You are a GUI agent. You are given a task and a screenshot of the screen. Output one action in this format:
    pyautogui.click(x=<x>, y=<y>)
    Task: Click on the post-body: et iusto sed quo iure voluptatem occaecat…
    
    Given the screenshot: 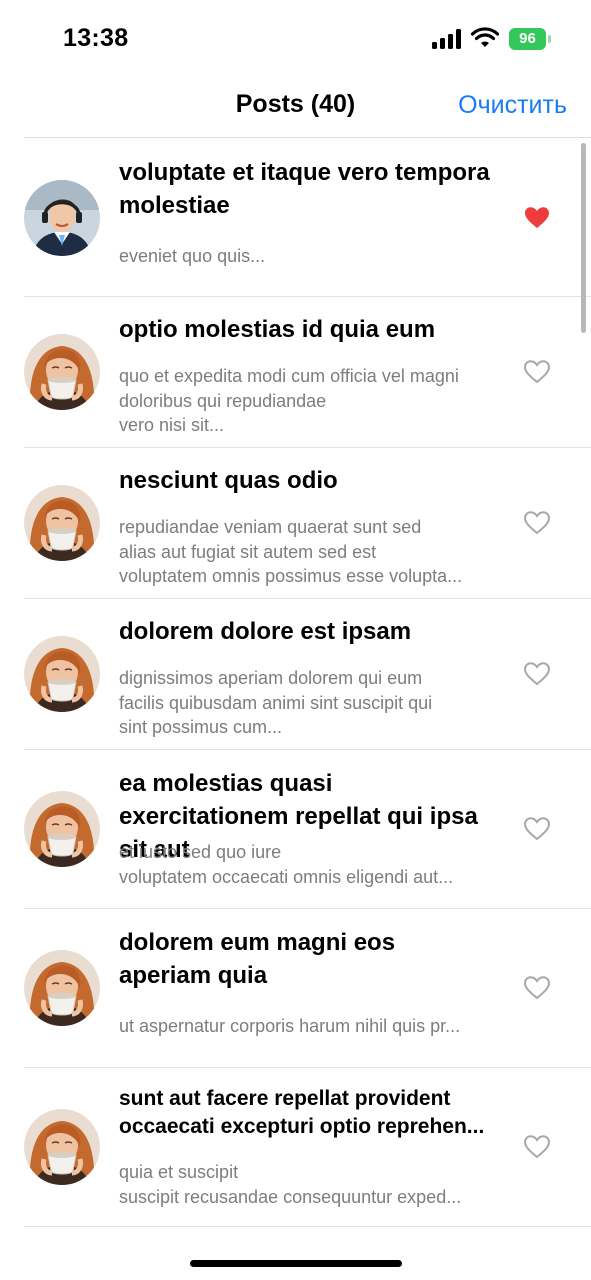 What is the action you would take?
    pyautogui.click(x=305, y=864)
    